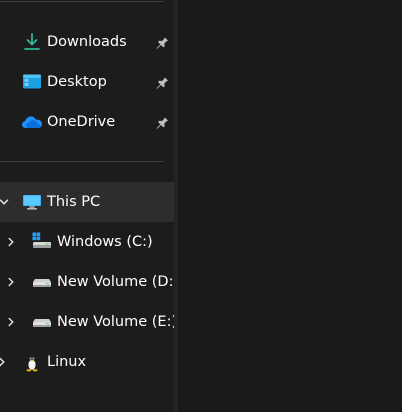 This screenshot has height=412, width=402. What do you see at coordinates (32, 82) in the screenshot?
I see `desktop-folder-icon` at bounding box center [32, 82].